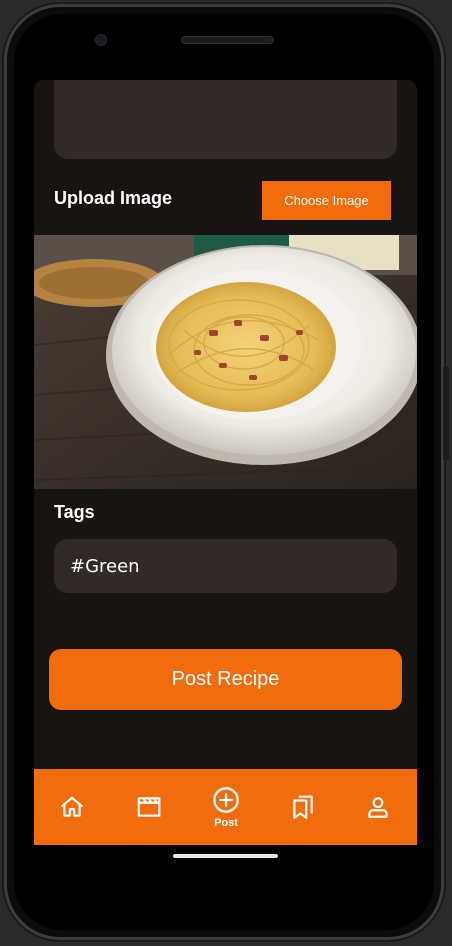 This screenshot has width=452, height=946. I want to click on nav-item-home, so click(72, 807).